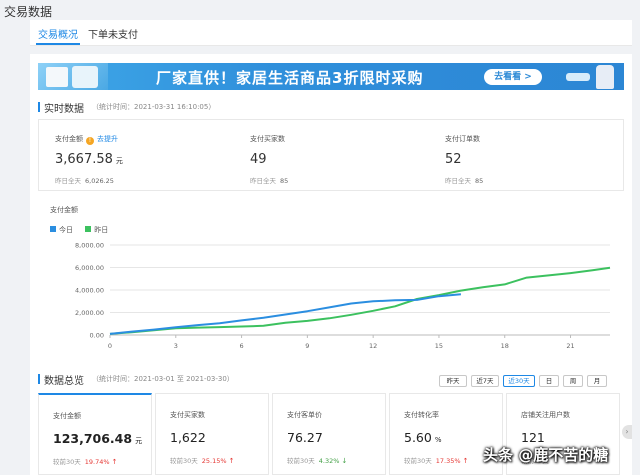 This screenshot has width=640, height=475. What do you see at coordinates (513, 77) in the screenshot?
I see `banner-go-button: 去看看 >` at bounding box center [513, 77].